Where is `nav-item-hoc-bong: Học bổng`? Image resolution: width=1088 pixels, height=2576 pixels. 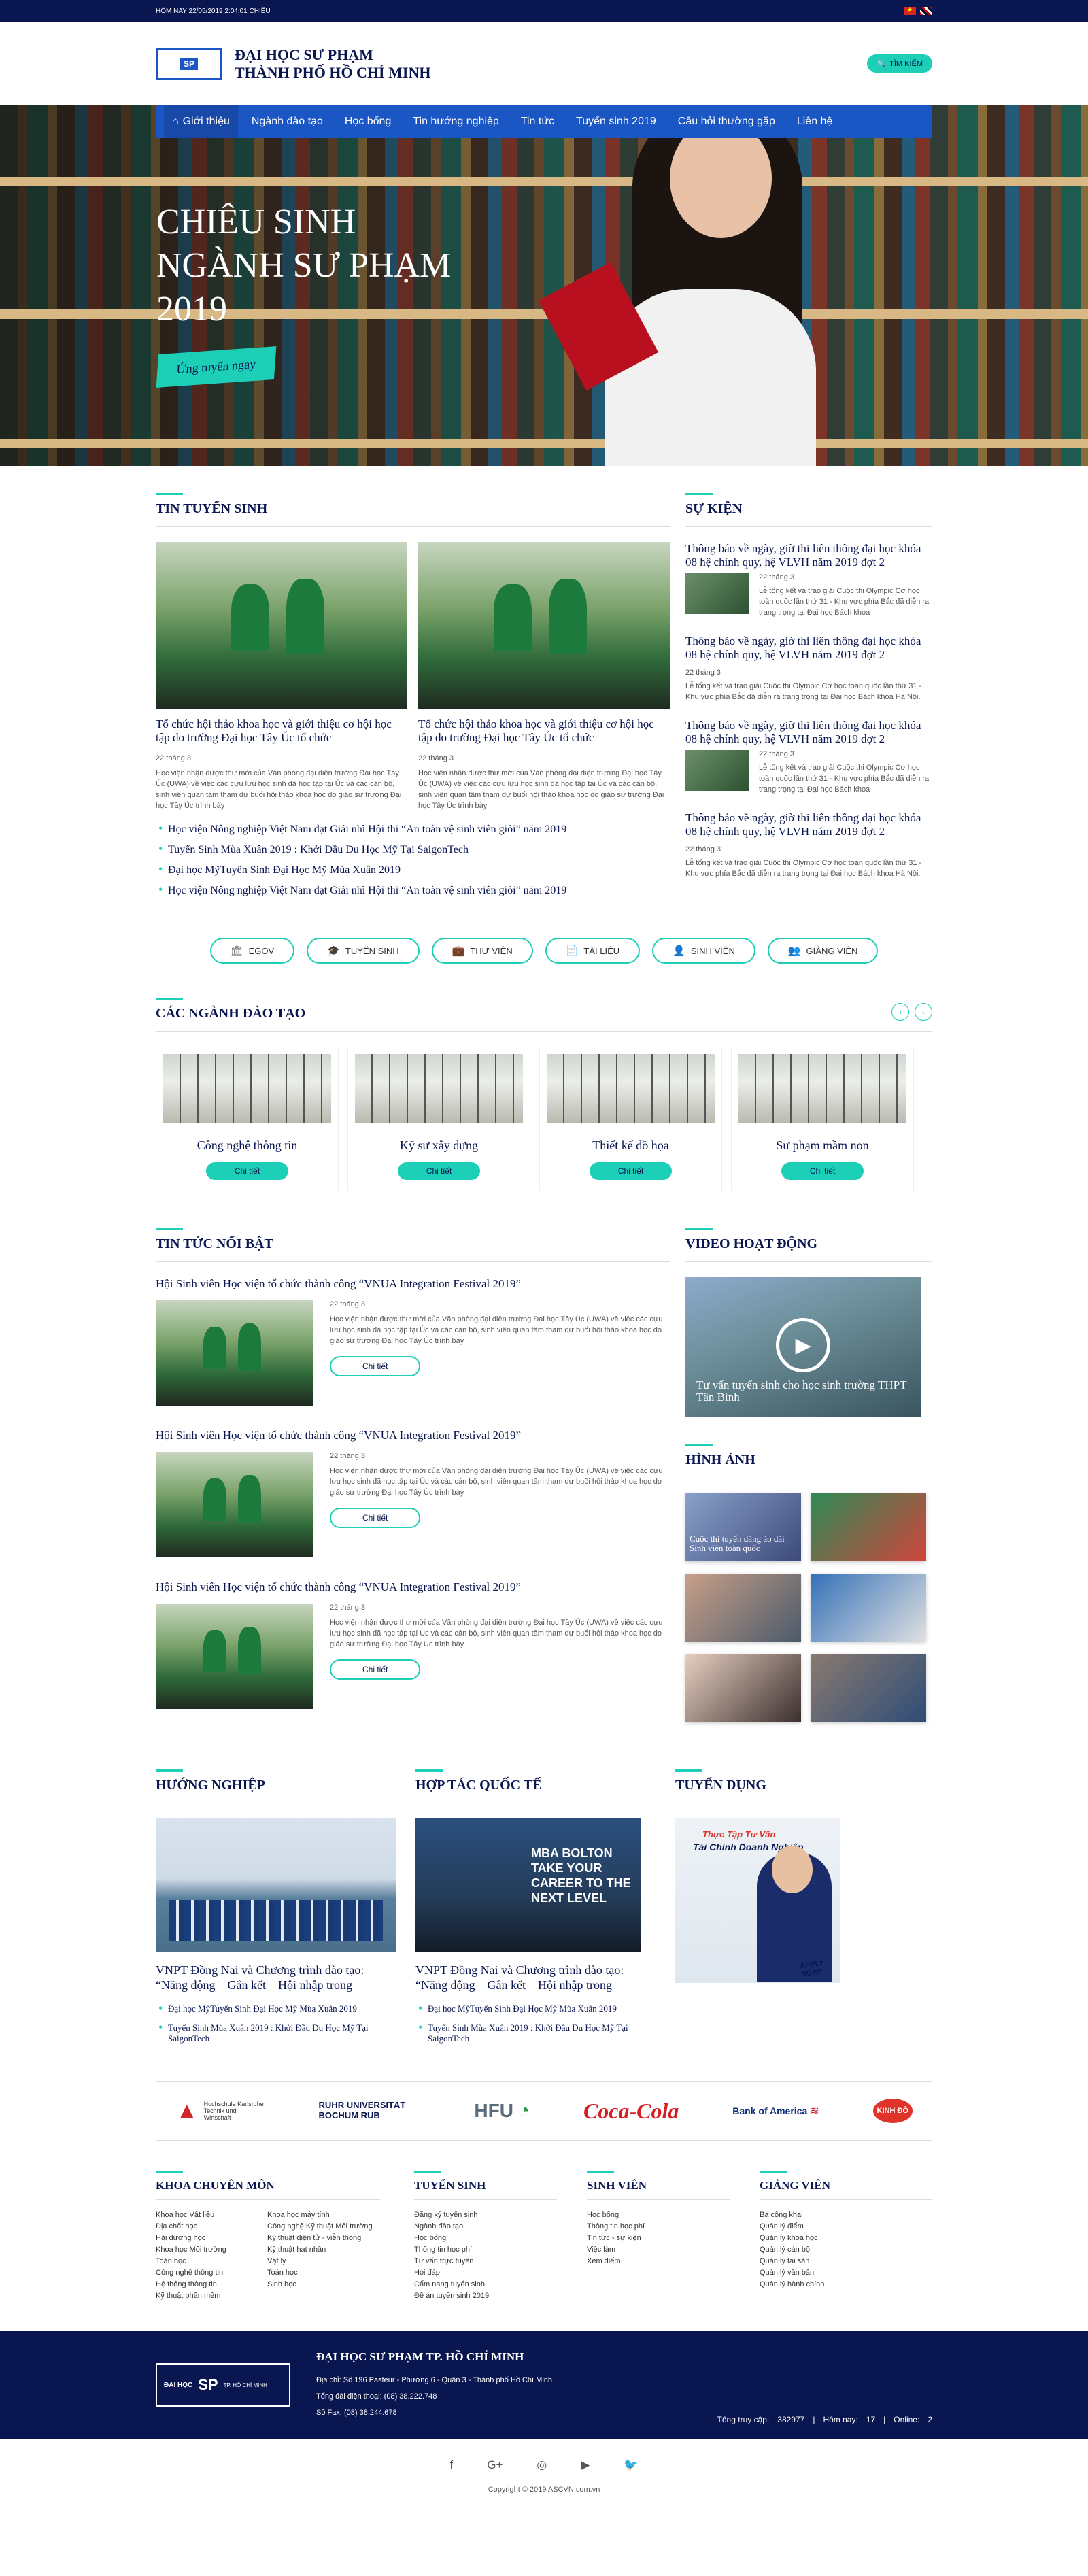
nav-item-hoc-bong: Học bổng is located at coordinates (369, 121).